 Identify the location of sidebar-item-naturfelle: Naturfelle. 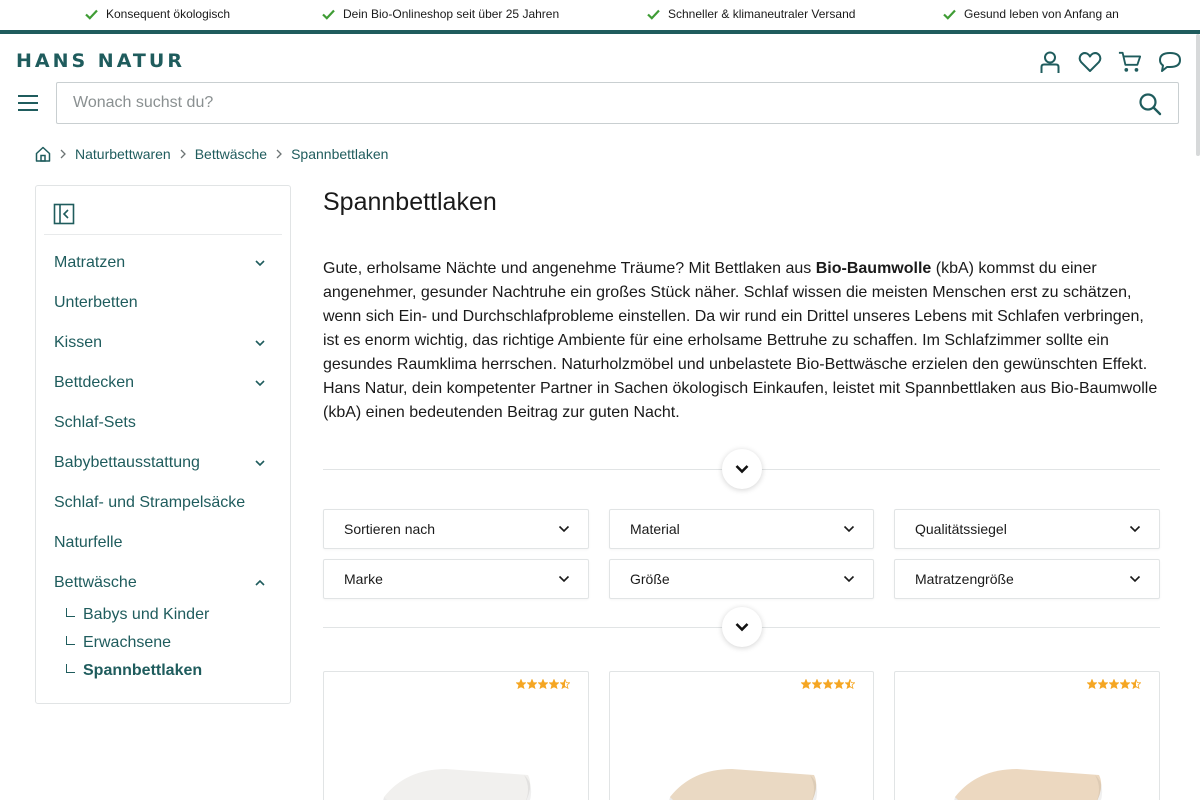
(160, 543).